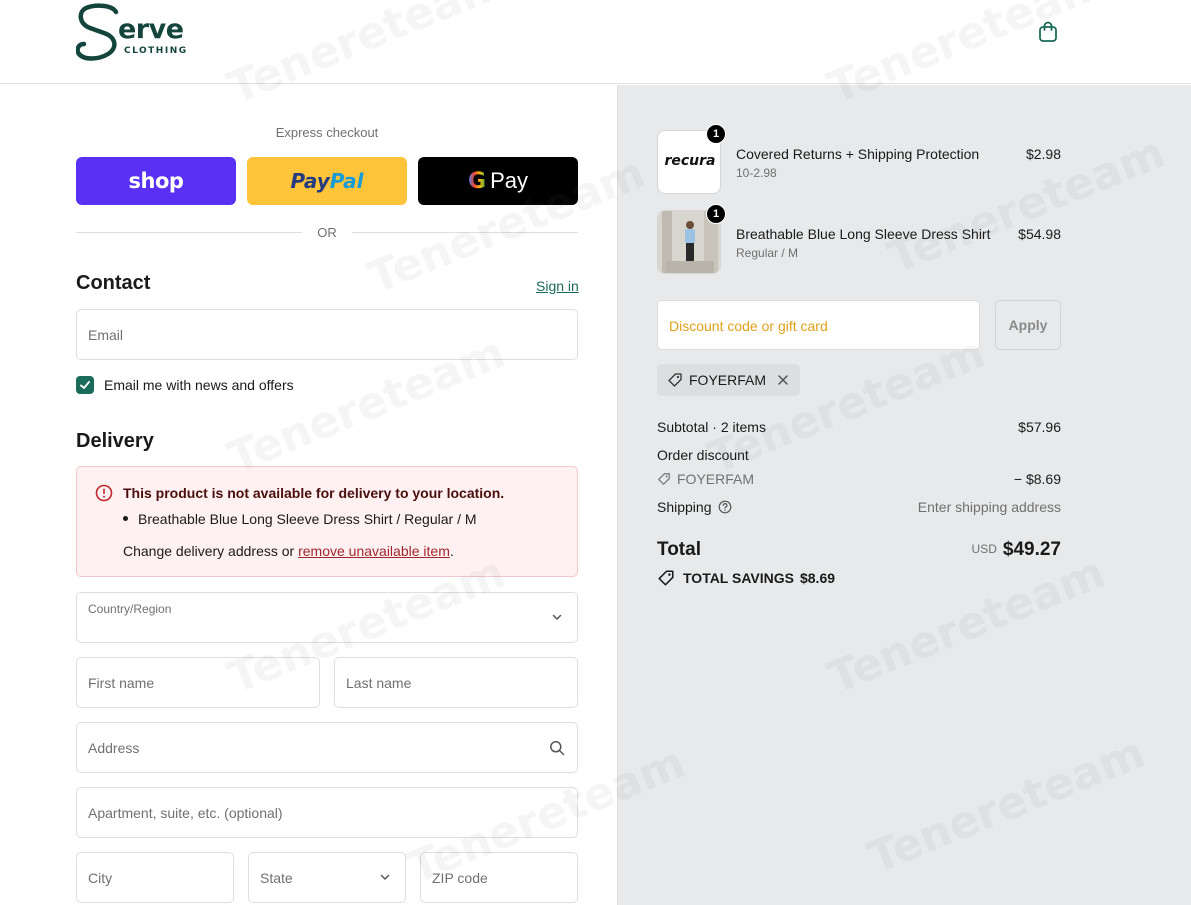 Image resolution: width=1191 pixels, height=905 pixels. What do you see at coordinates (451, 551) in the screenshot?
I see `alert-action-suffix: .` at bounding box center [451, 551].